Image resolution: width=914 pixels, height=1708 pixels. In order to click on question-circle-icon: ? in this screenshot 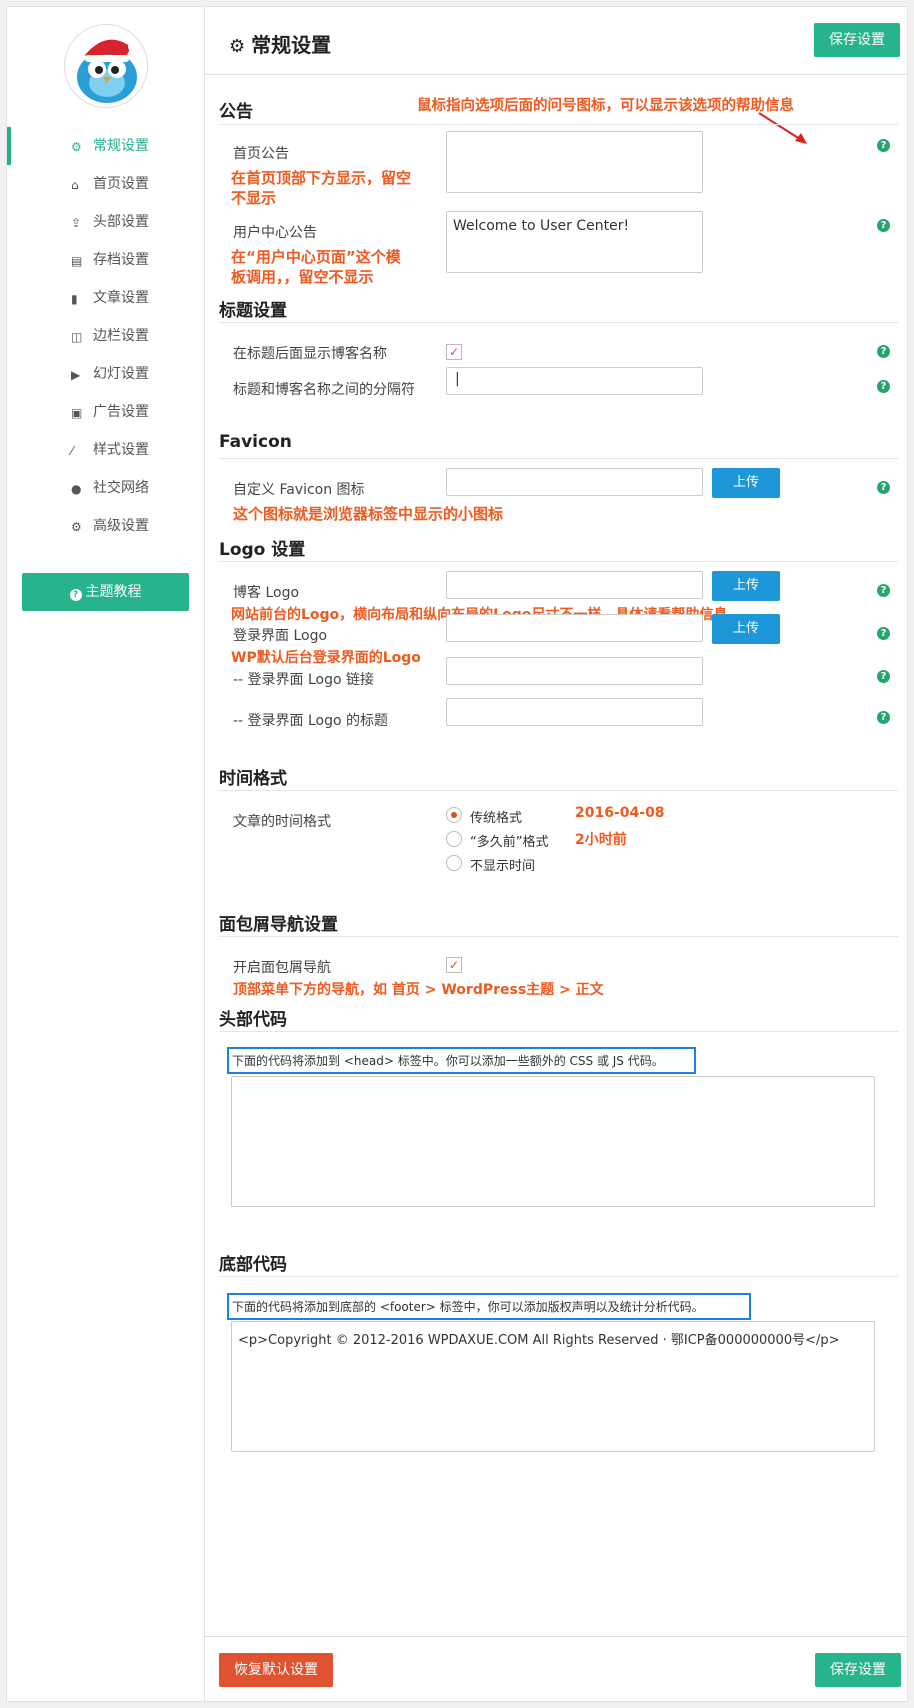, I will do `click(75, 595)`.